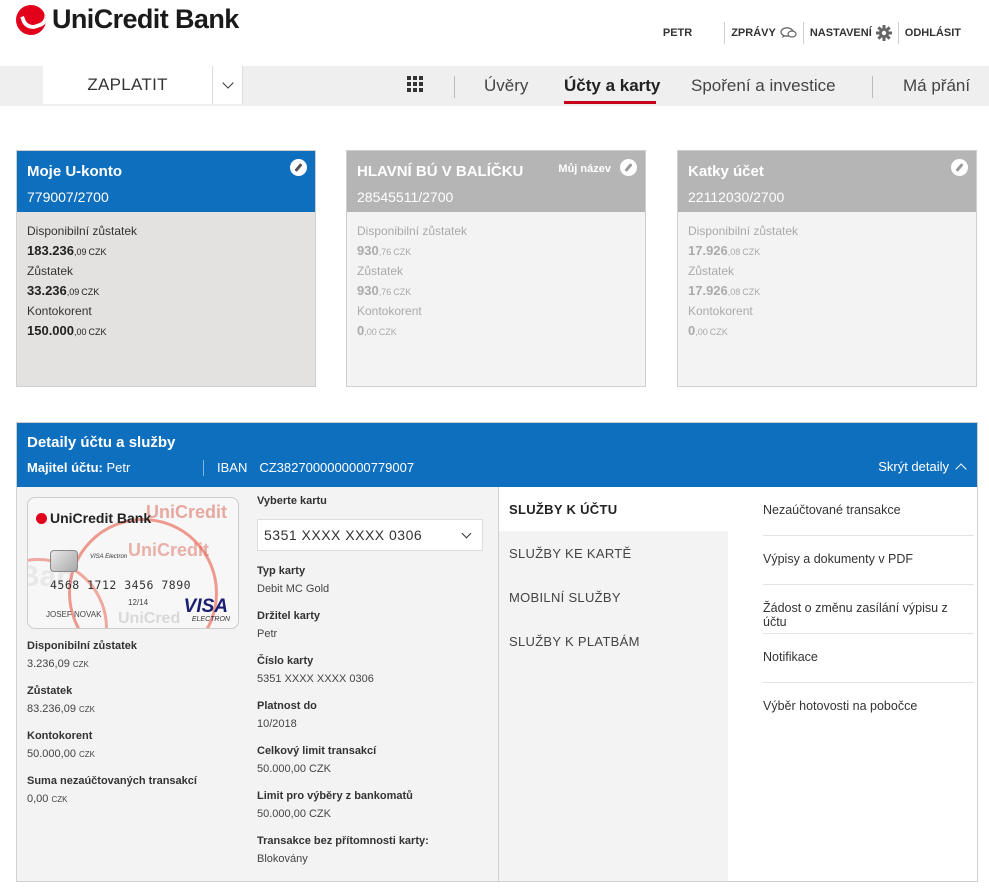  I want to click on nav-item-savings-investments: Spoření a investice, so click(763, 86).